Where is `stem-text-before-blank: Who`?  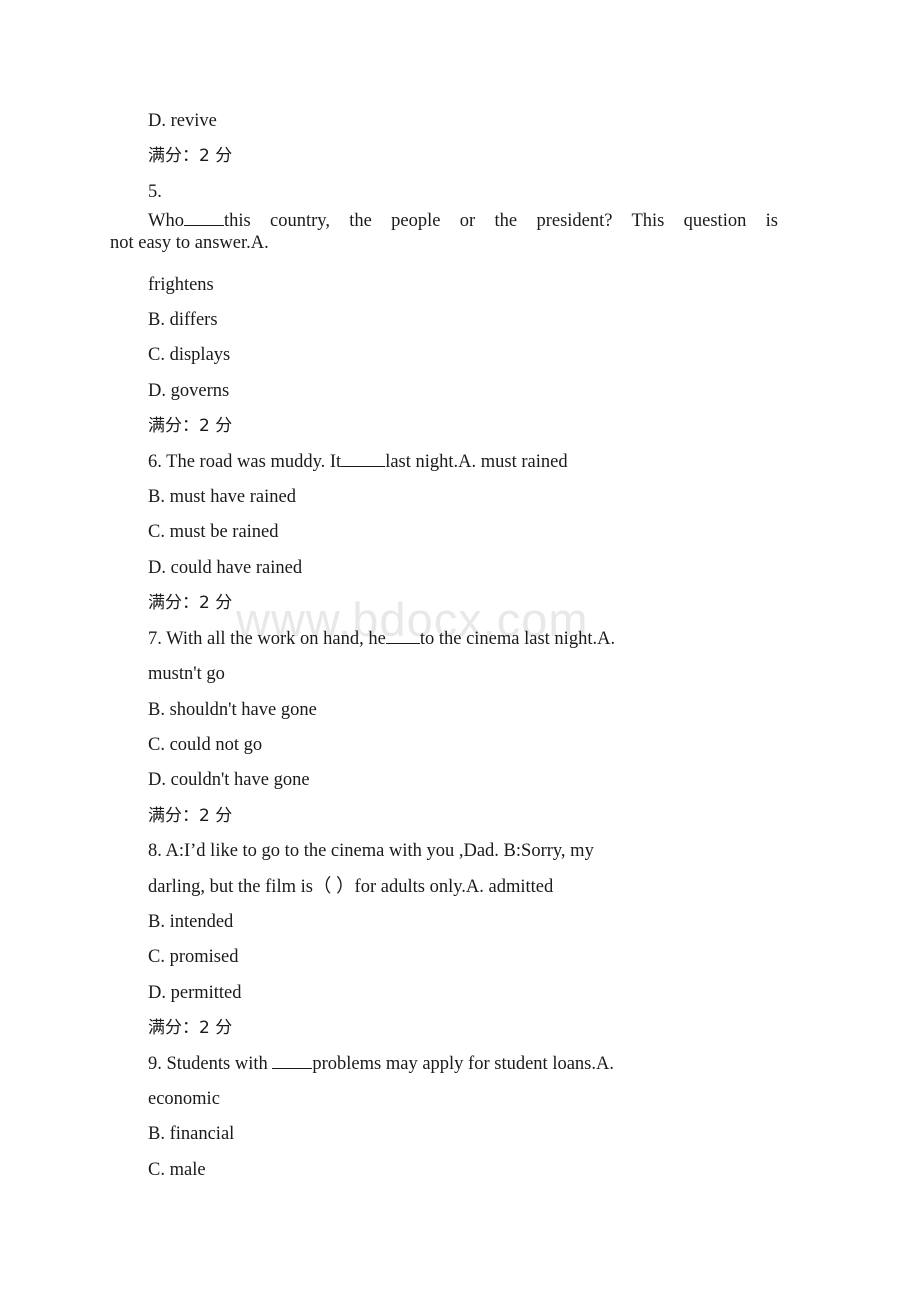 stem-text-before-blank: Who is located at coordinates (166, 221).